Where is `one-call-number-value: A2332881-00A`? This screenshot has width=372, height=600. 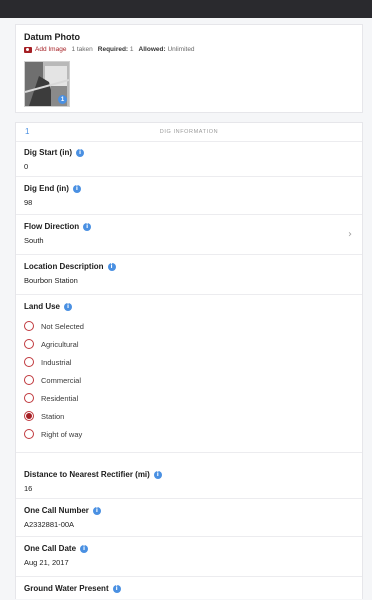
one-call-number-value: A2332881-00A is located at coordinates (49, 524).